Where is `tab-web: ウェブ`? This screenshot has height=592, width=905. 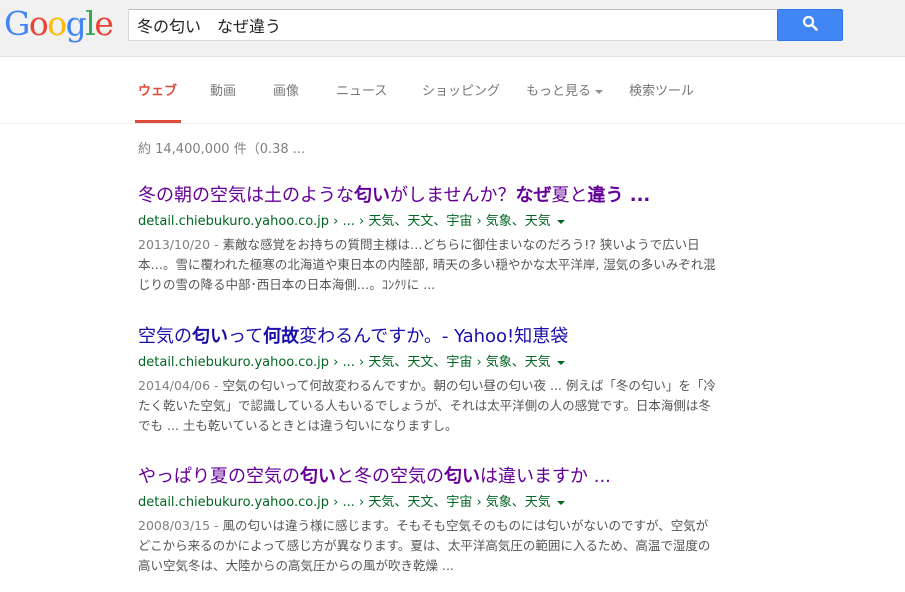 tab-web: ウェブ is located at coordinates (157, 89).